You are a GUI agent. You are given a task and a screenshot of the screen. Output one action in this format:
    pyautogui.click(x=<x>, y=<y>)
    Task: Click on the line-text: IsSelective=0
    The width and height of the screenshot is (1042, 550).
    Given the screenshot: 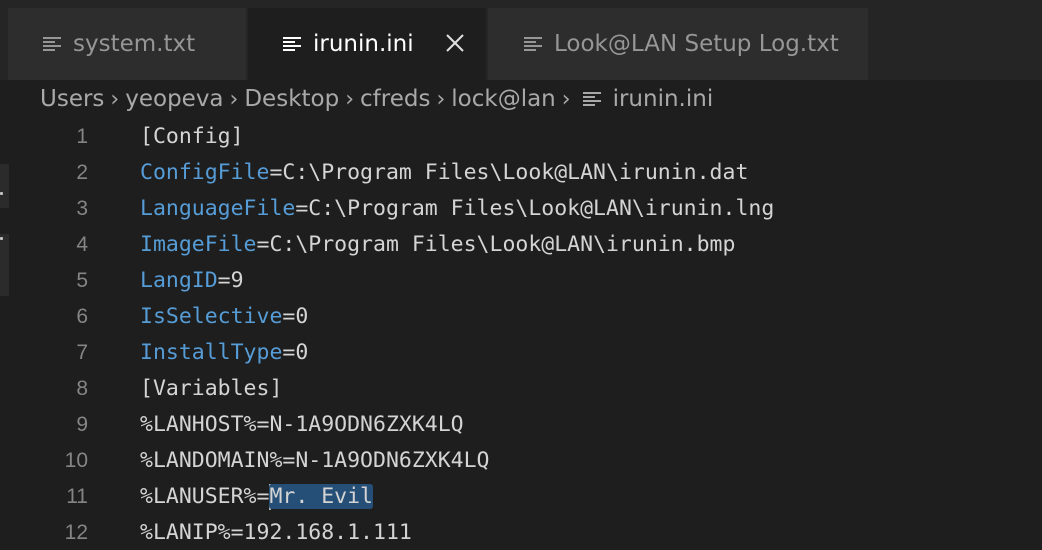 What is the action you would take?
    pyautogui.click(x=224, y=317)
    